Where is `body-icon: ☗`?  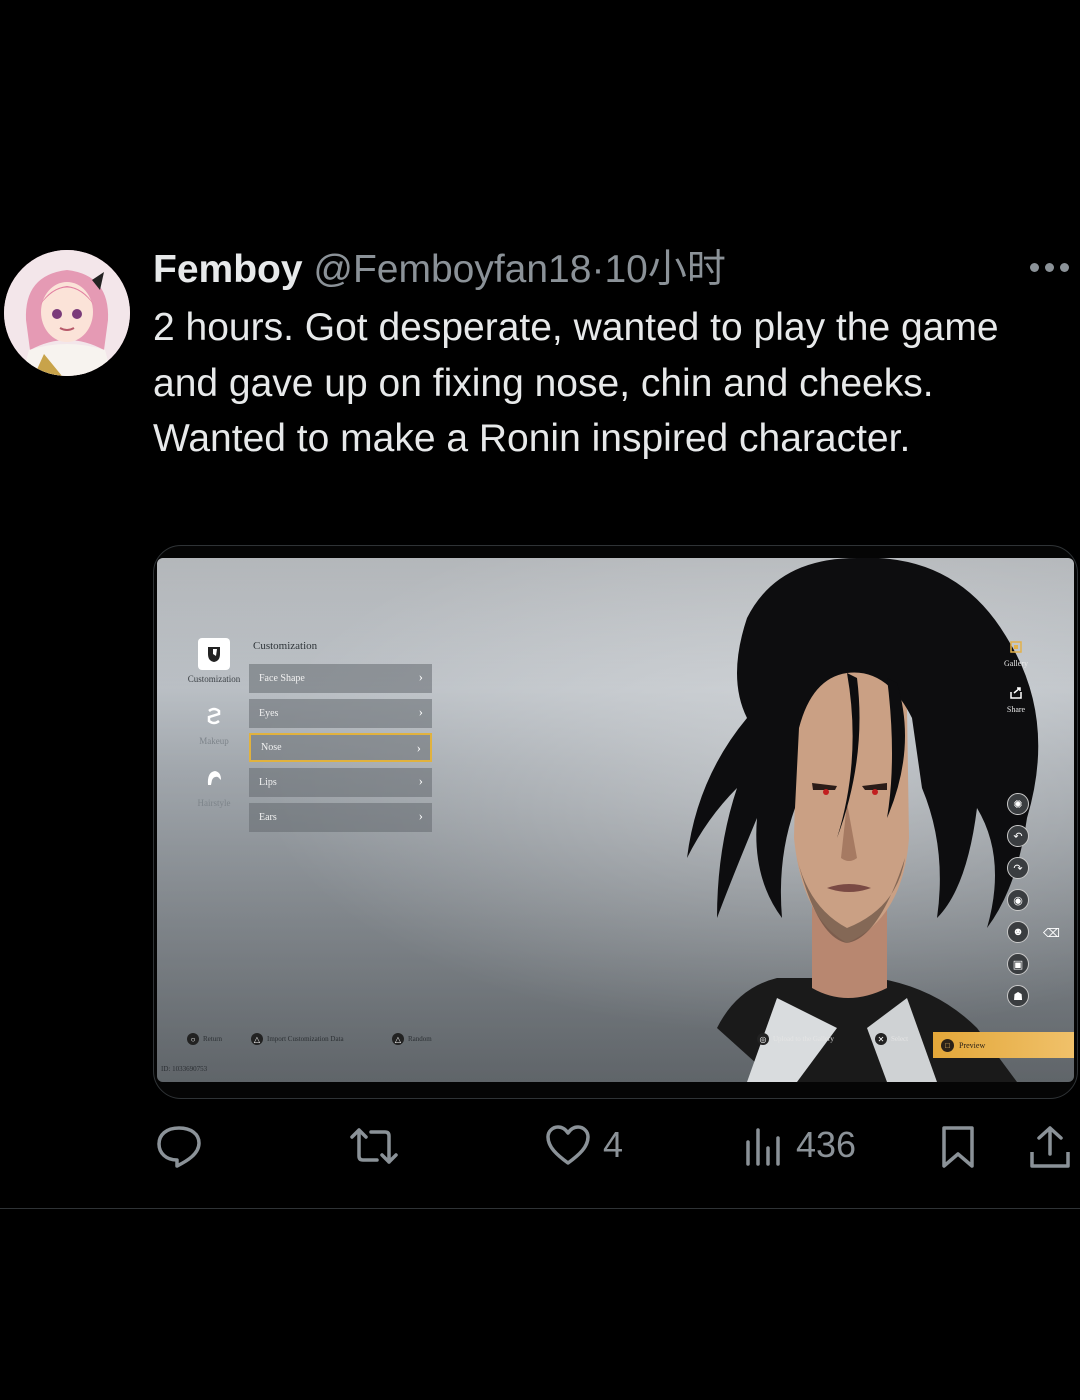
body-icon: ☗ is located at coordinates (1018, 996).